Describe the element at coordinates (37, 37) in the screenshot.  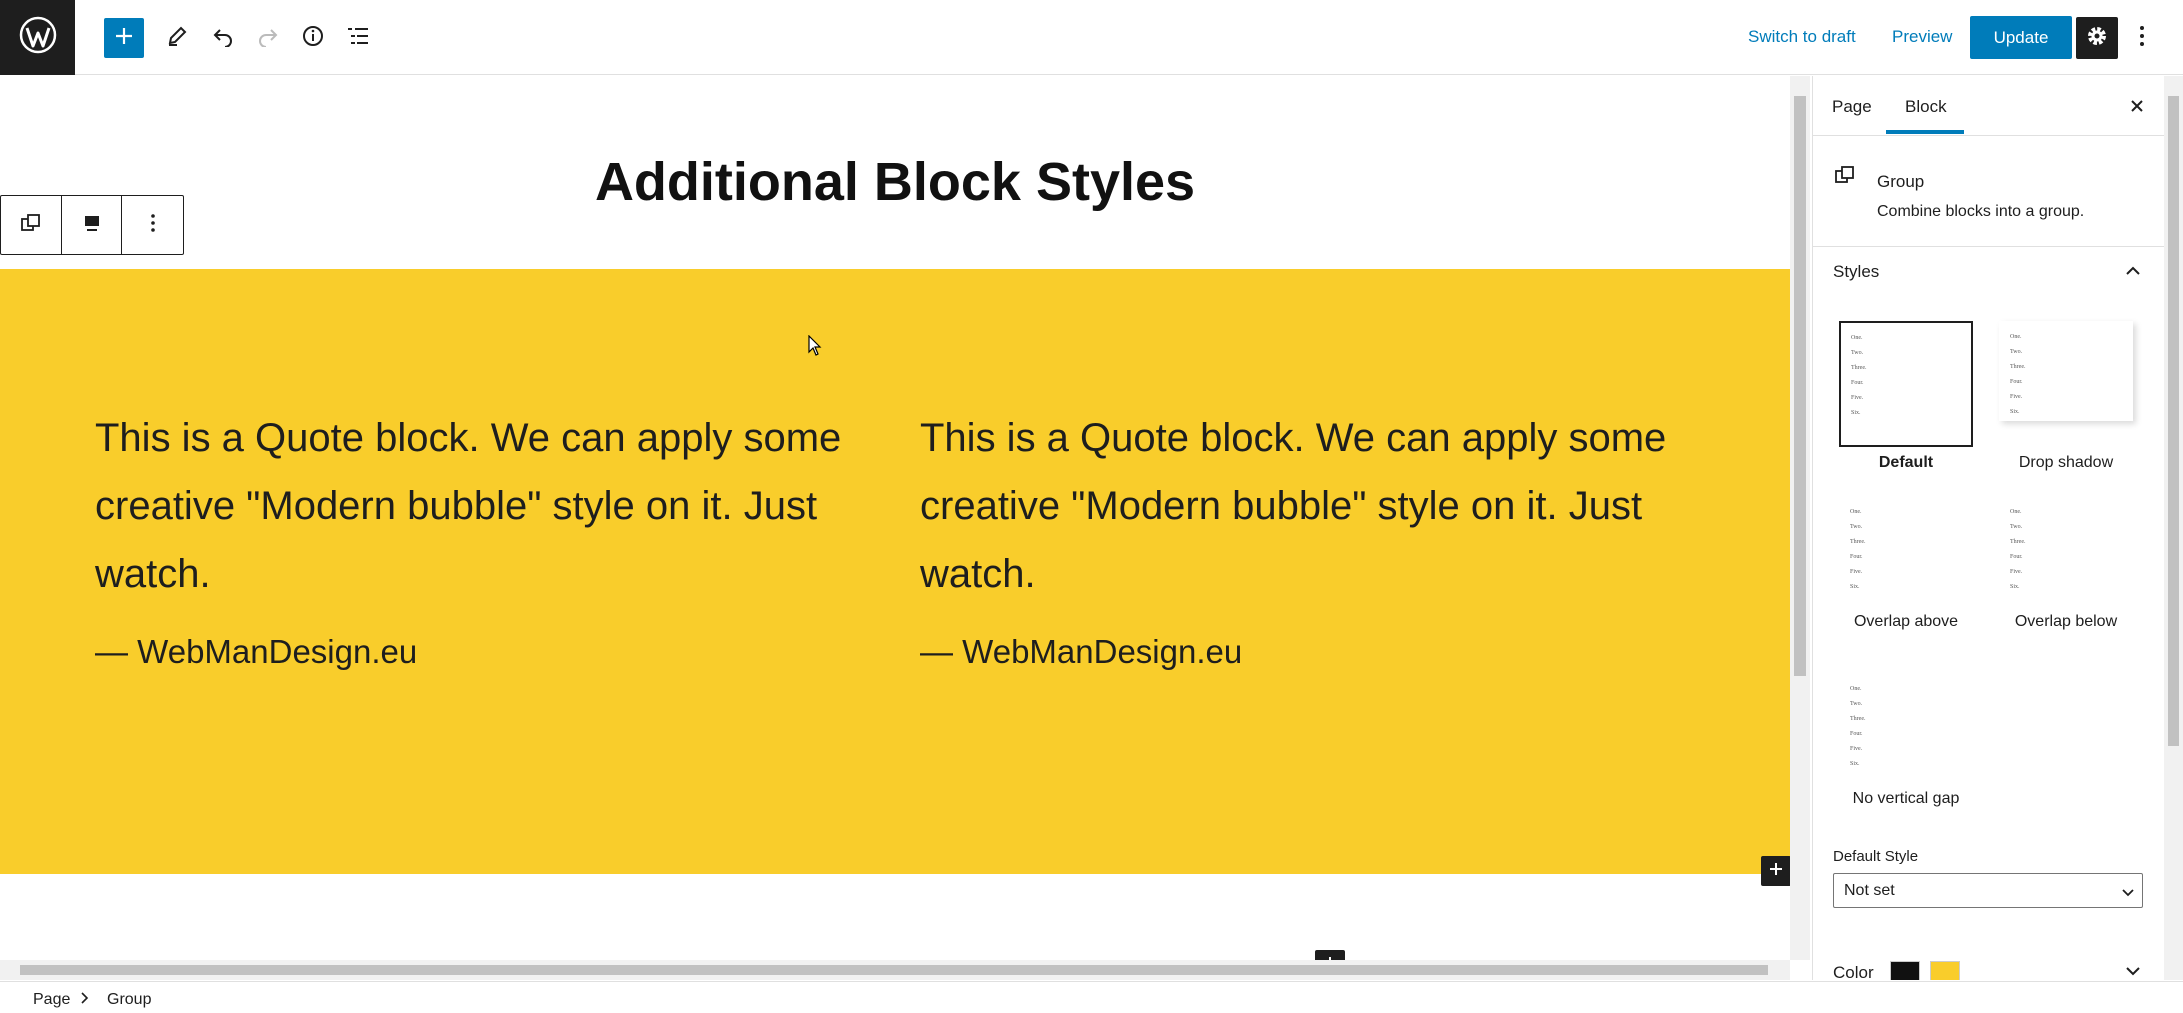
I see `wordpress-logo` at that location.